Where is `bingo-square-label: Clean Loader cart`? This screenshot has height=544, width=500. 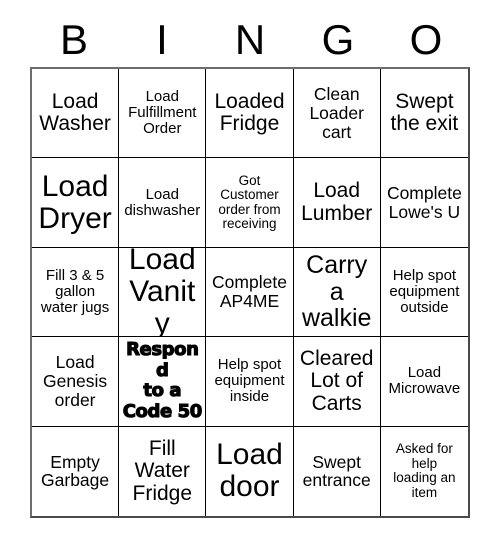
bingo-square-label: Clean Loader cart is located at coordinates (336, 113).